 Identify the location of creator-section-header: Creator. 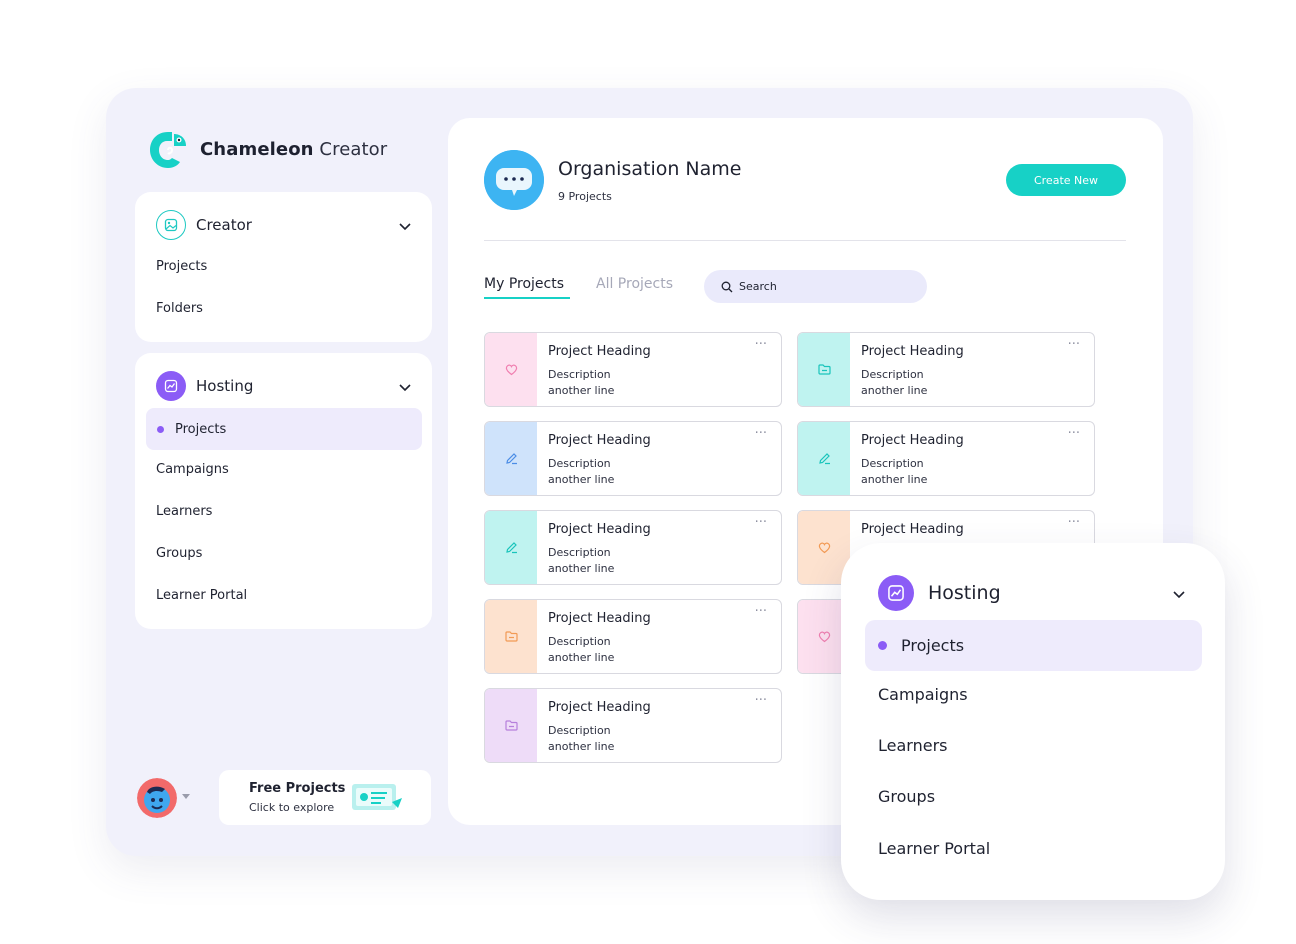
(204, 225).